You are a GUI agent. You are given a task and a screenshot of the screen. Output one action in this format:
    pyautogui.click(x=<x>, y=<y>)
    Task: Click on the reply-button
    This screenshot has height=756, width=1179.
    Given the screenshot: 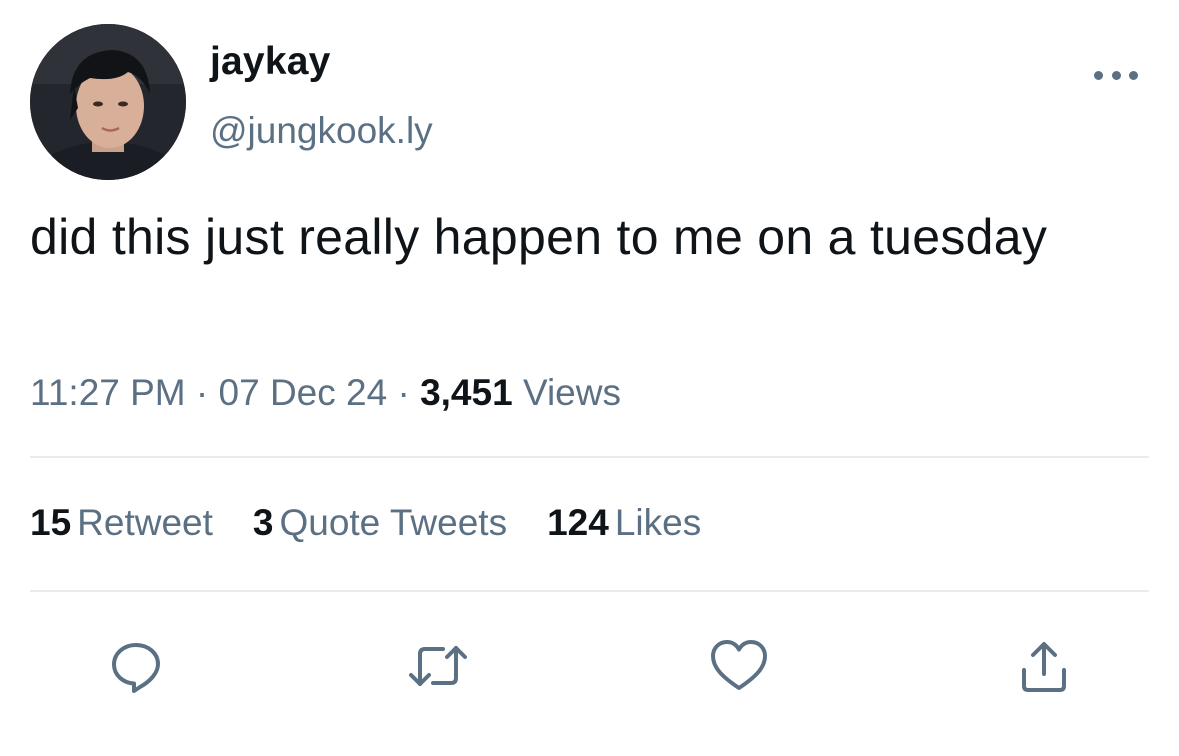 What is the action you would take?
    pyautogui.click(x=136, y=666)
    